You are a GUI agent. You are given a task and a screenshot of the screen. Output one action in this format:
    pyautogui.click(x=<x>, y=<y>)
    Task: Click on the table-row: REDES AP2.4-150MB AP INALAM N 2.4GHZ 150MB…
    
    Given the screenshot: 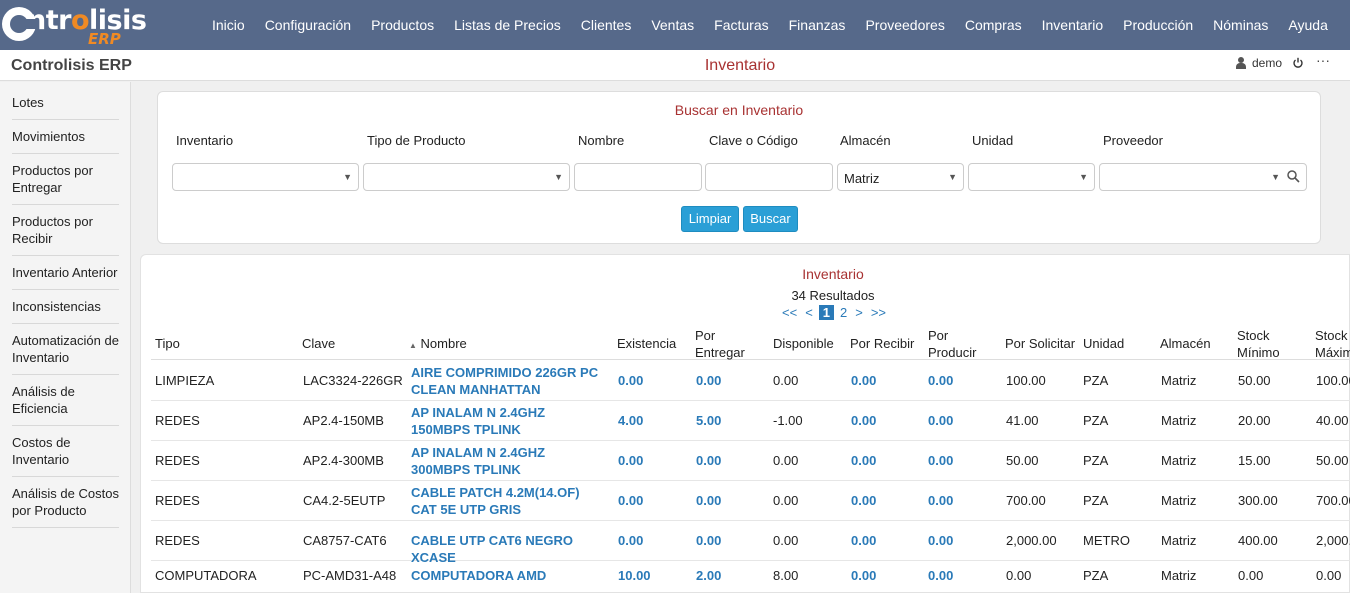 What is the action you would take?
    pyautogui.click(x=750, y=421)
    